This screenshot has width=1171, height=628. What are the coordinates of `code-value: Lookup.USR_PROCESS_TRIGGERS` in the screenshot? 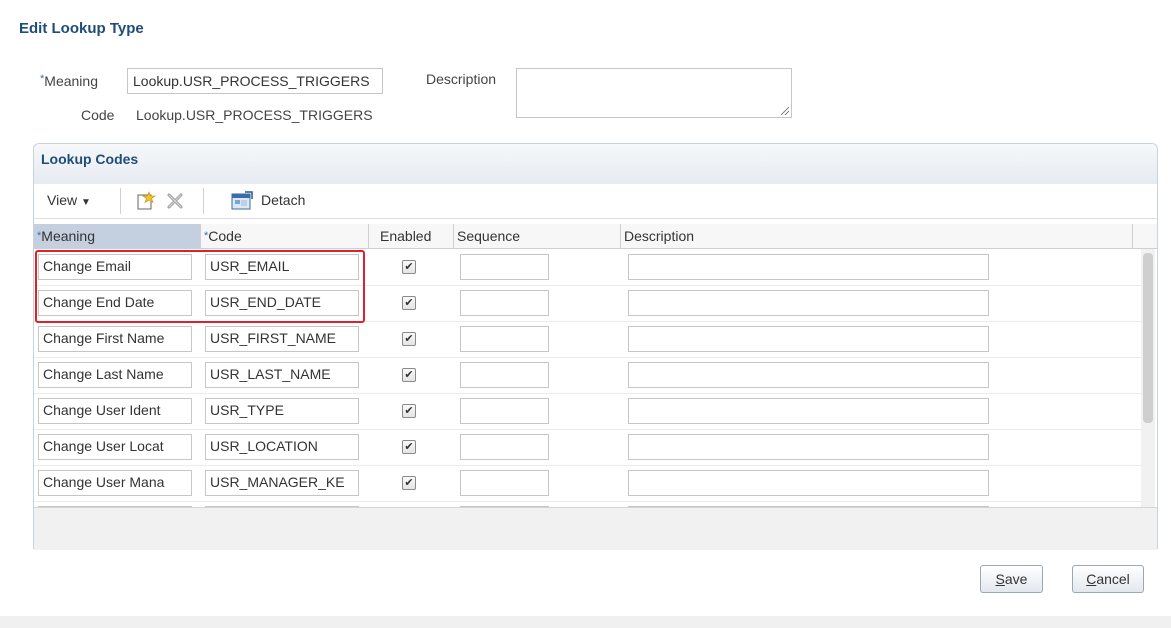 It's located at (254, 115).